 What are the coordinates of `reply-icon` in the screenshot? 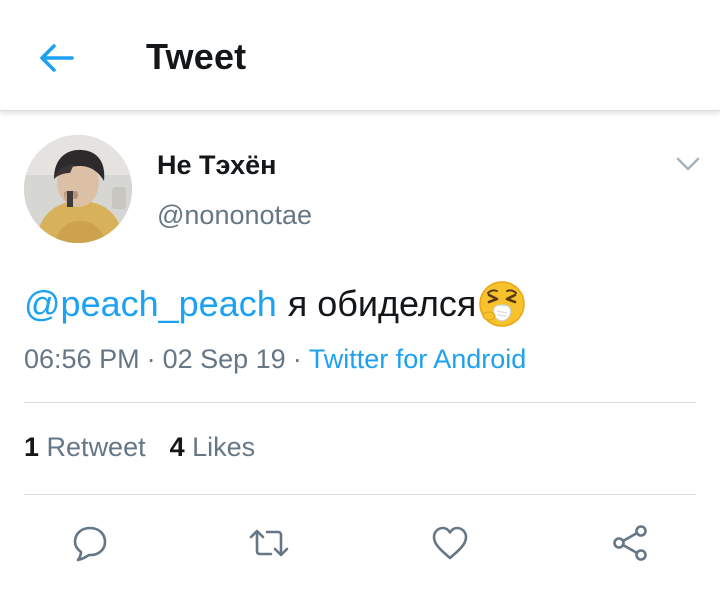 It's located at (90, 544).